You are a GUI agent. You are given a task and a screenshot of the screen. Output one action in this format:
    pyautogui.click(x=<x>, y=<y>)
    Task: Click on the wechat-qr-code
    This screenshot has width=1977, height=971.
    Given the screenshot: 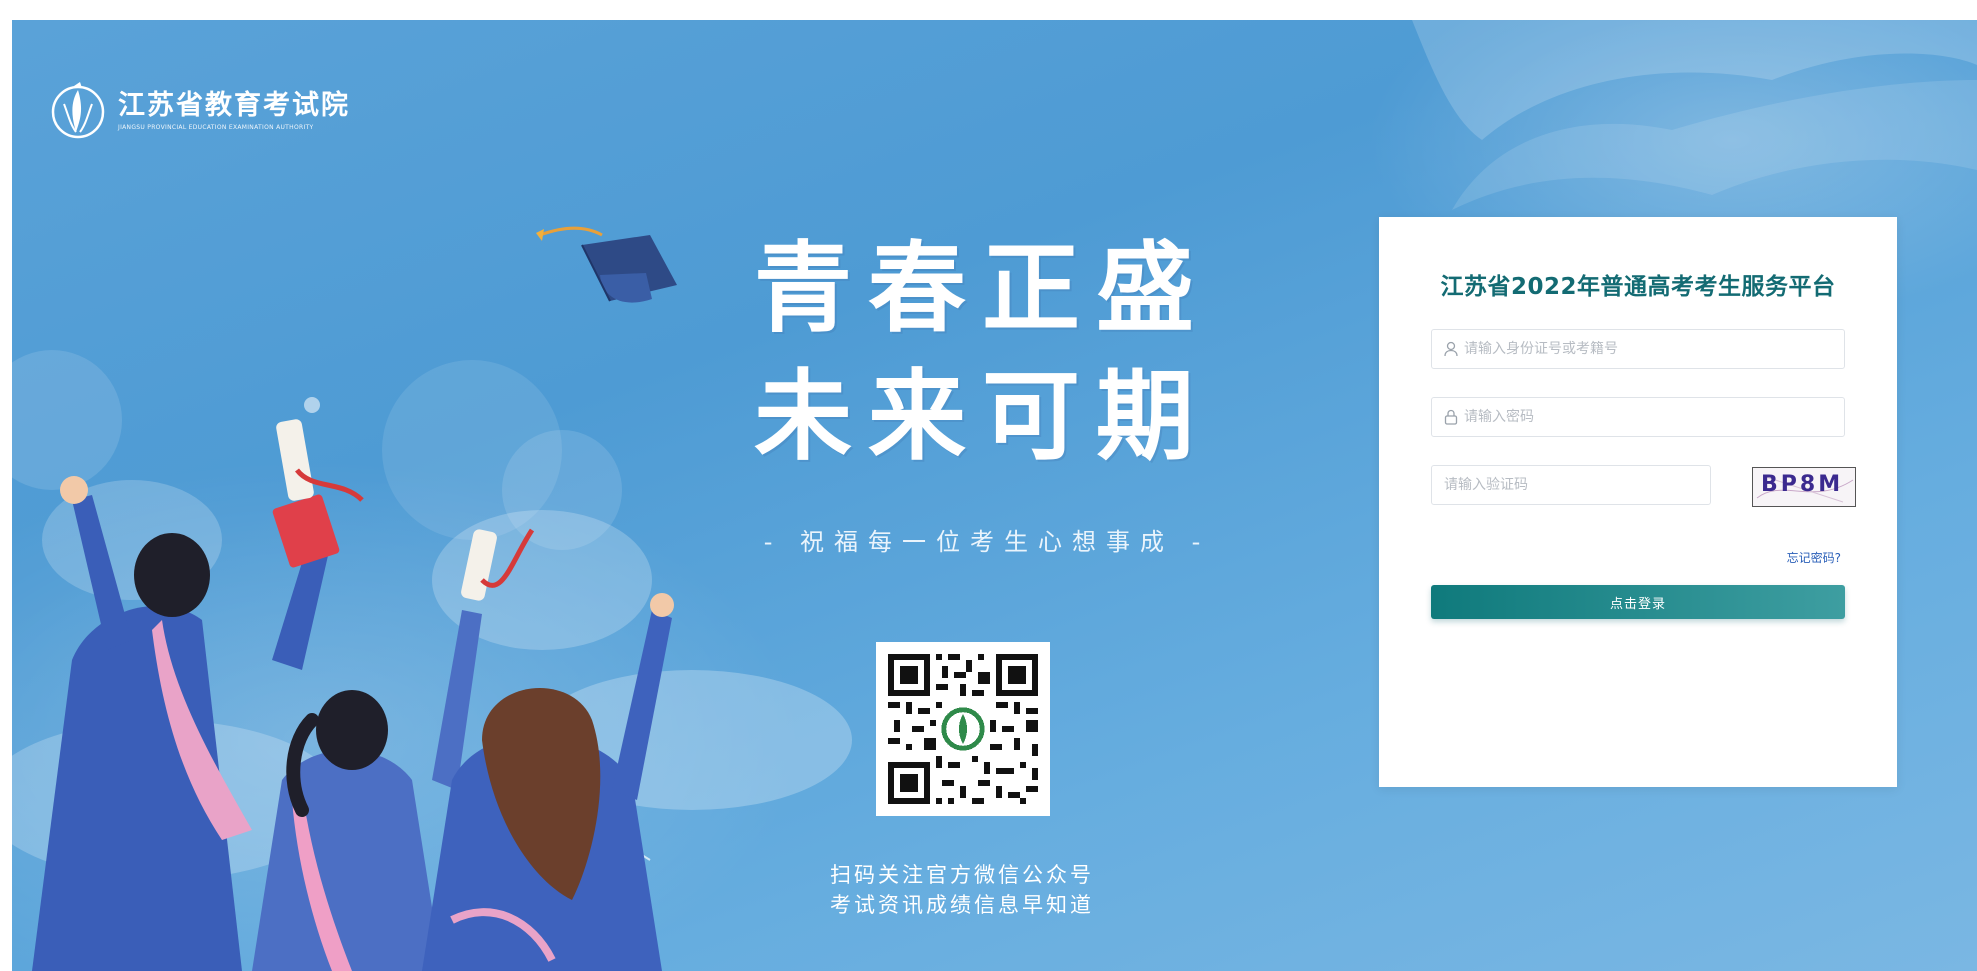 What is the action you would take?
    pyautogui.click(x=963, y=729)
    